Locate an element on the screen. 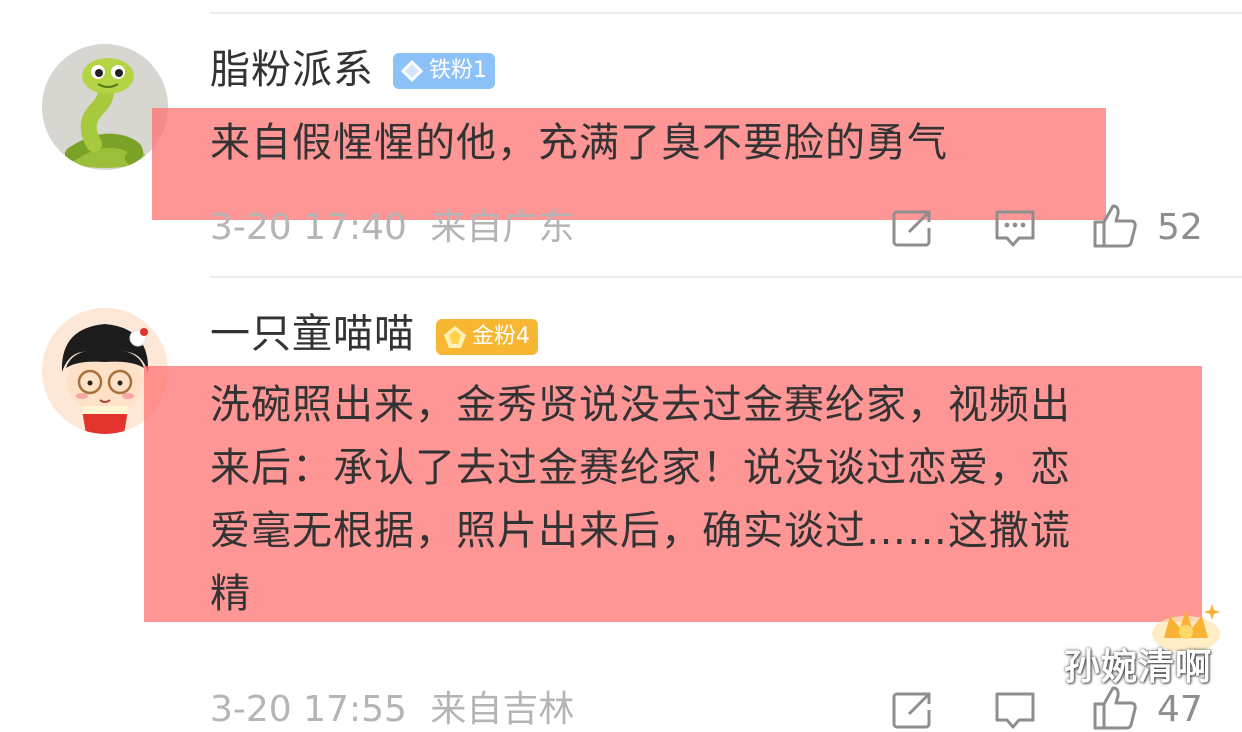 The image size is (1242, 732). comment-location: 来自吉林 is located at coordinates (502, 709).